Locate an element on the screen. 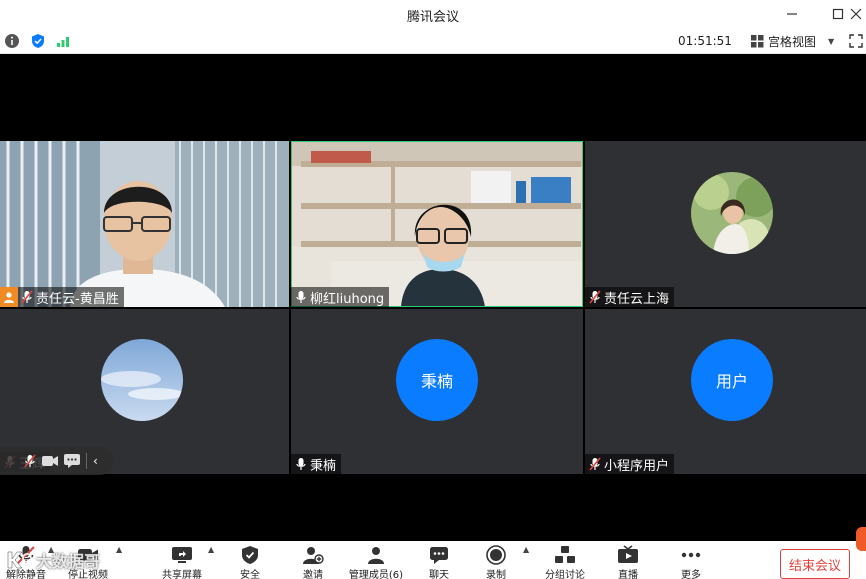  info-icon is located at coordinates (12, 41).